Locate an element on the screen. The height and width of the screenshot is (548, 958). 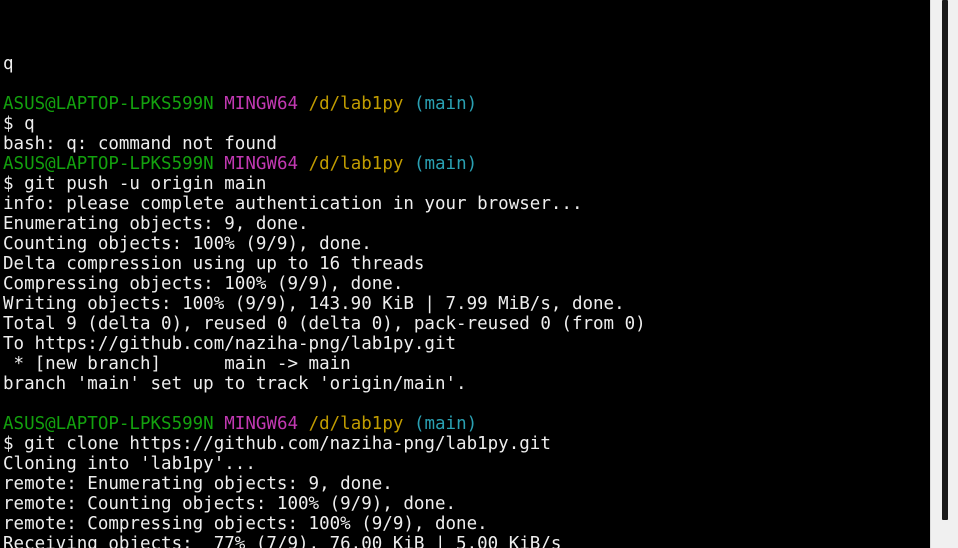
terminal-line: Counting objects: 100% (9/9), done. is located at coordinates (324, 244).